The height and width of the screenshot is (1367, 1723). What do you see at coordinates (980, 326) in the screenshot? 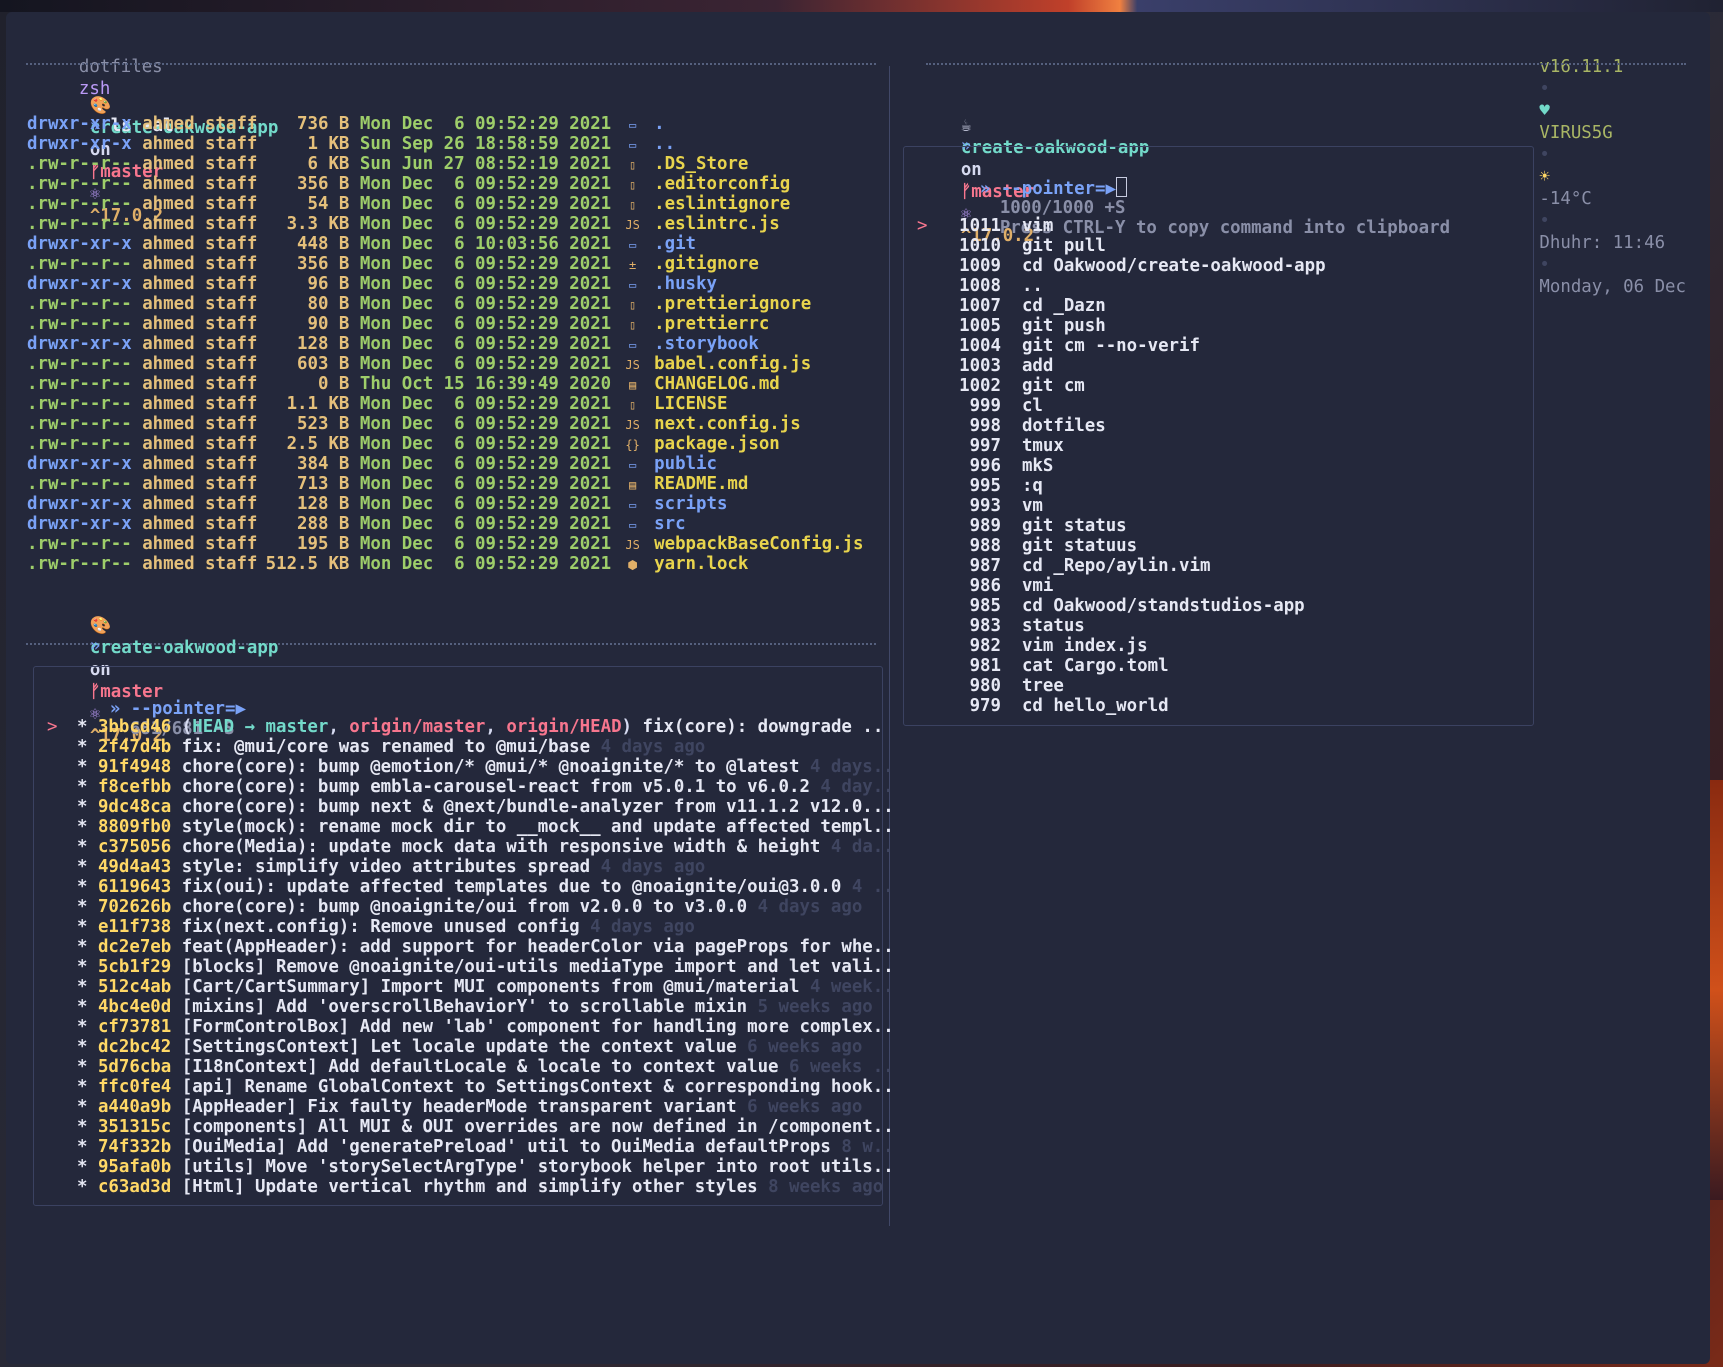
I see `history-number: 1005` at bounding box center [980, 326].